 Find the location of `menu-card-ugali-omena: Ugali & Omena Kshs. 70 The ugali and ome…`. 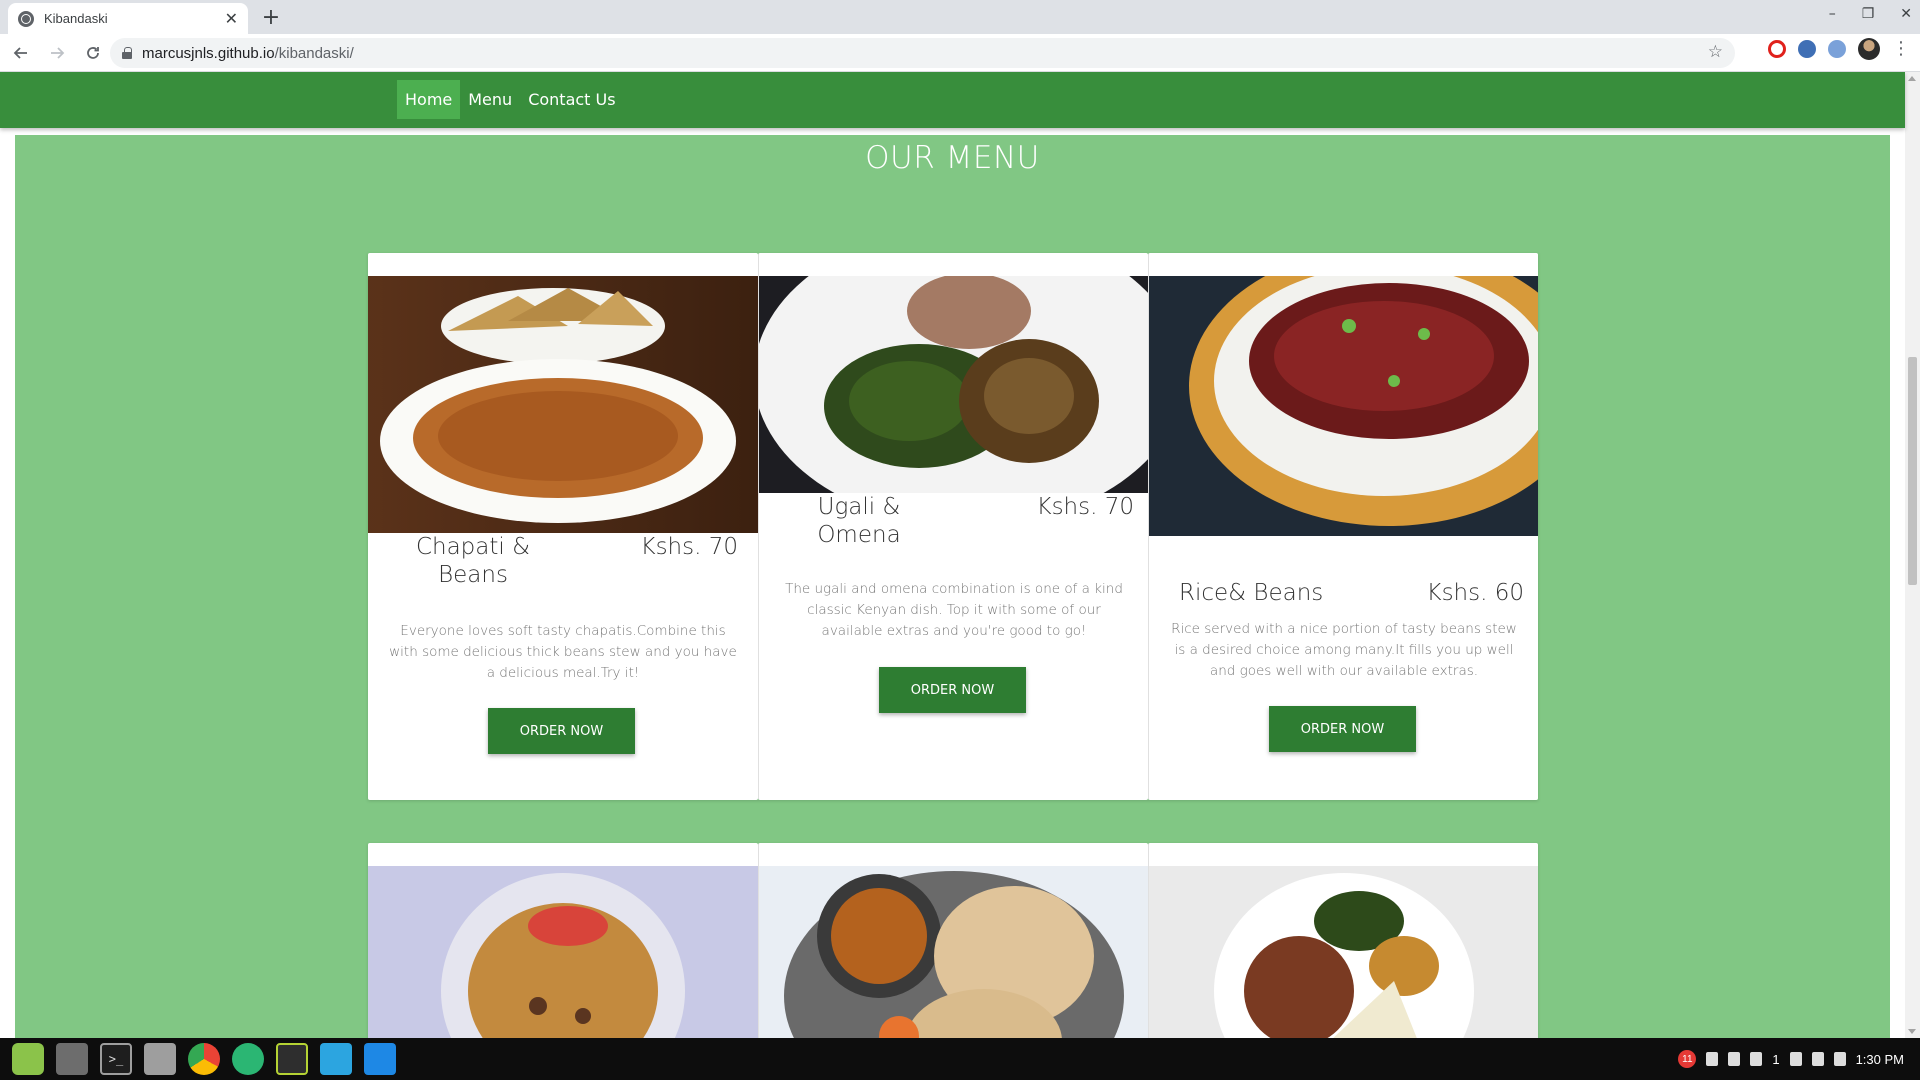

menu-card-ugali-omena: Ugali & Omena Kshs. 70 The ugali and ome… is located at coordinates (953, 526).